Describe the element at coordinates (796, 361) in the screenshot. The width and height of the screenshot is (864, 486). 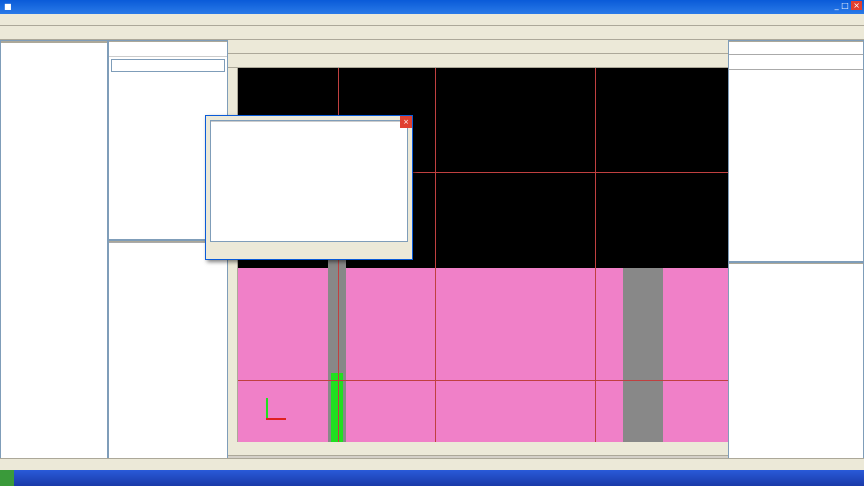
I see `cad-layers-panel` at that location.